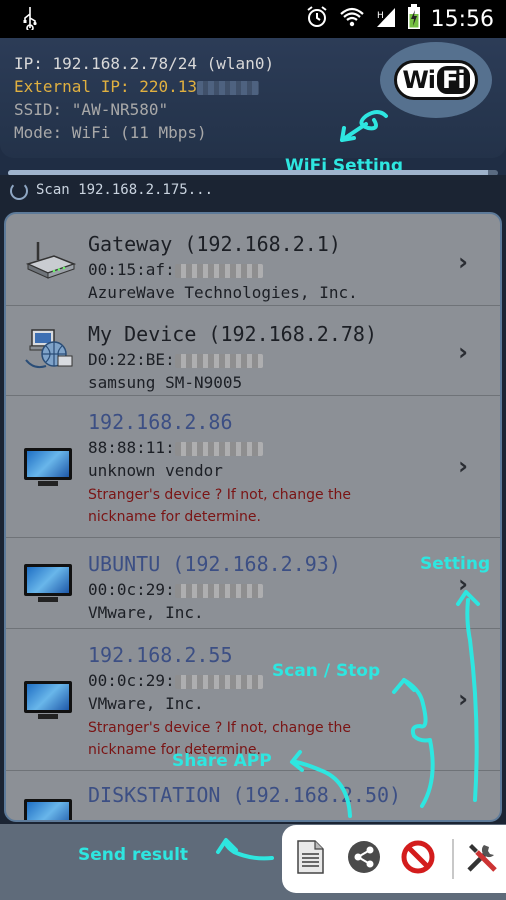 Image resolution: width=506 pixels, height=900 pixels. What do you see at coordinates (131, 269) in the screenshot?
I see `device-mac-text: 00:15:af:` at bounding box center [131, 269].